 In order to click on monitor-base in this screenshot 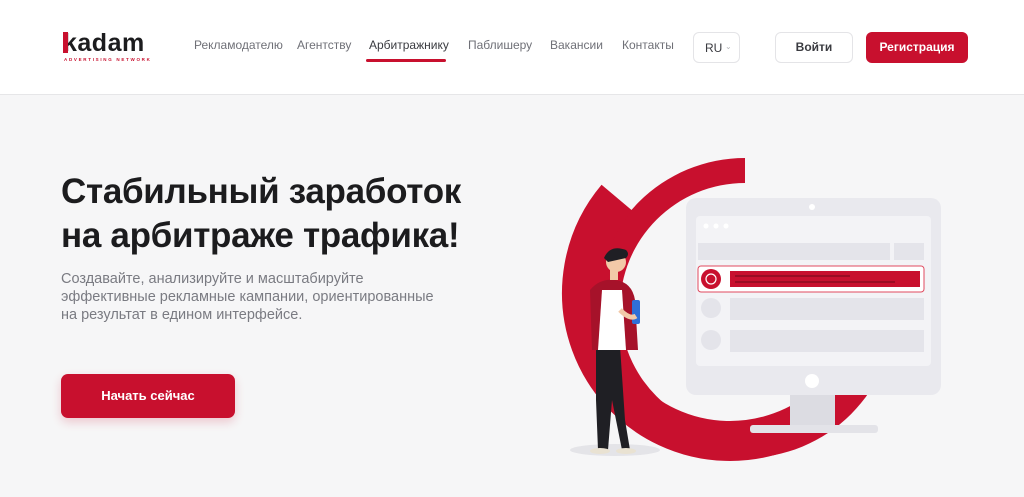, I will do `click(814, 429)`.